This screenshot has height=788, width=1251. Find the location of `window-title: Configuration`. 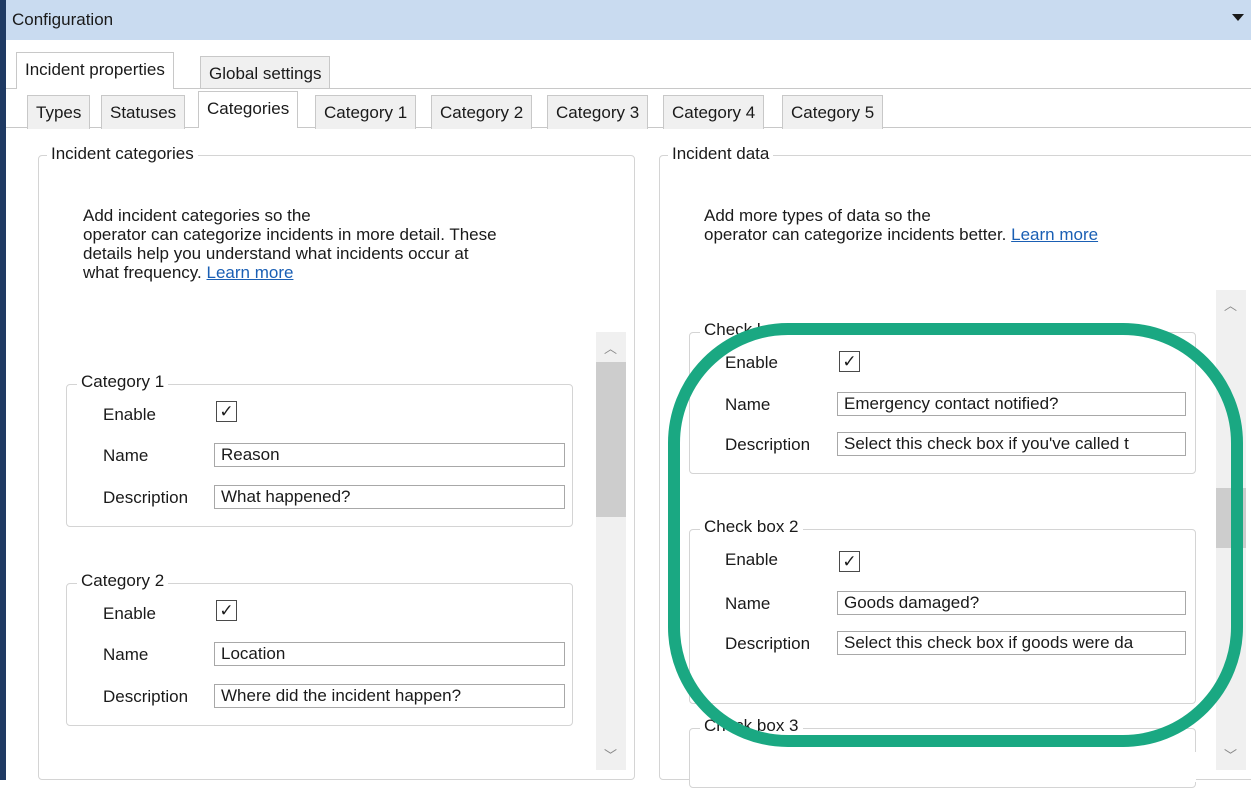

window-title: Configuration is located at coordinates (63, 19).